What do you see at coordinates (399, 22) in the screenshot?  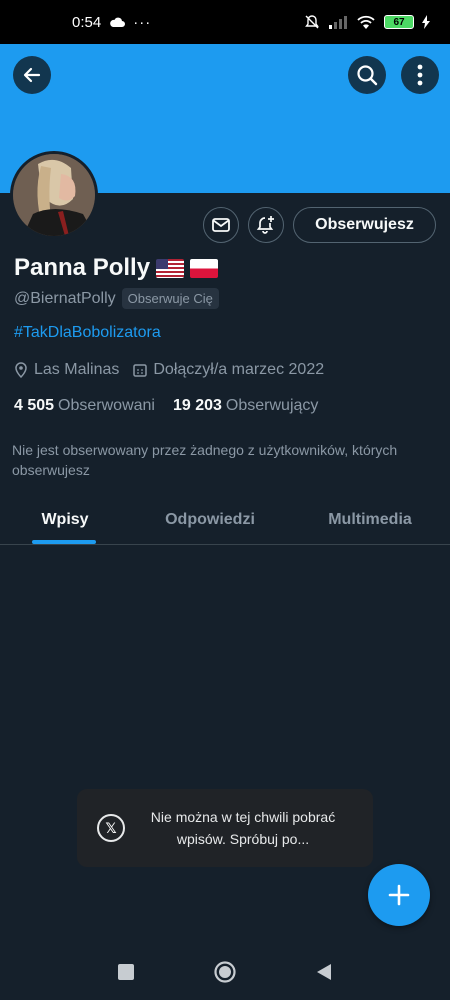 I see `battery-indicator: 67` at bounding box center [399, 22].